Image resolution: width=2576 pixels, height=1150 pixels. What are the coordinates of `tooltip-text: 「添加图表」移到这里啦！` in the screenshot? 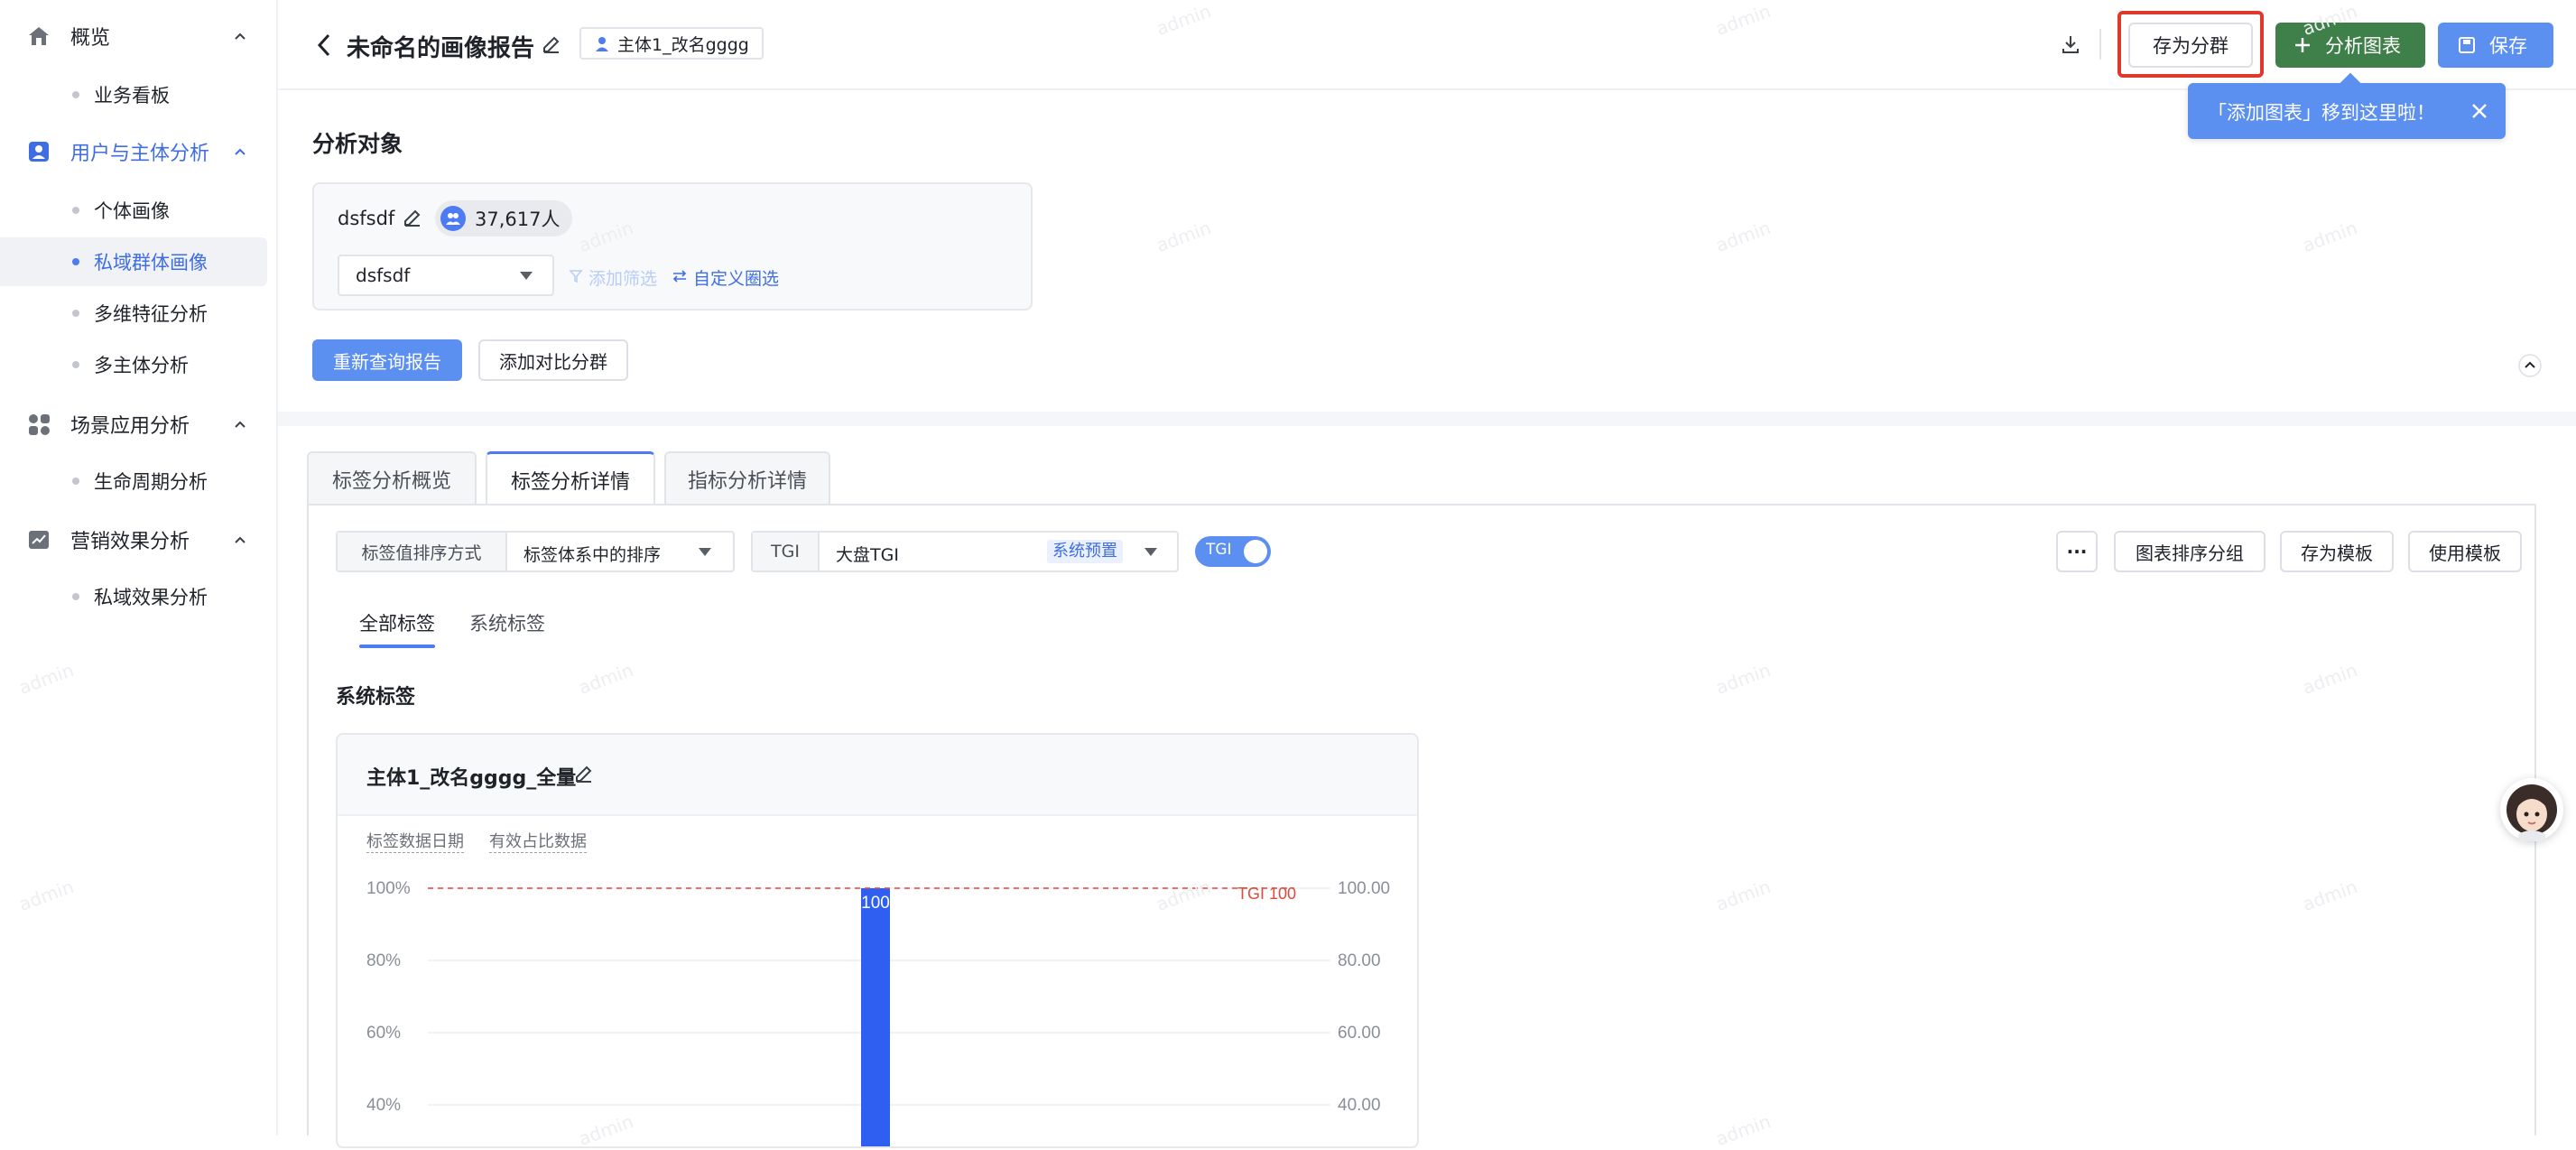 It's located at (2321, 113).